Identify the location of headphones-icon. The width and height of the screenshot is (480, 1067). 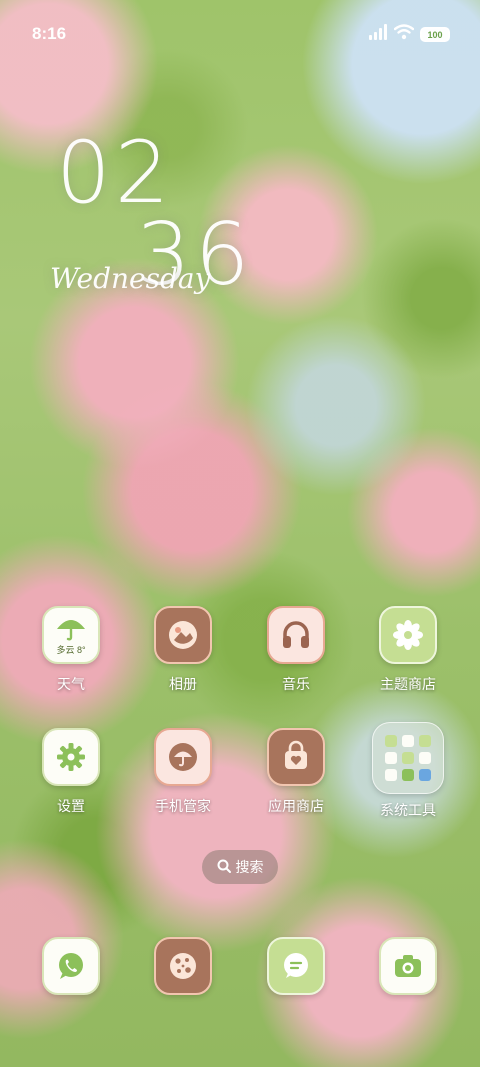
(296, 635).